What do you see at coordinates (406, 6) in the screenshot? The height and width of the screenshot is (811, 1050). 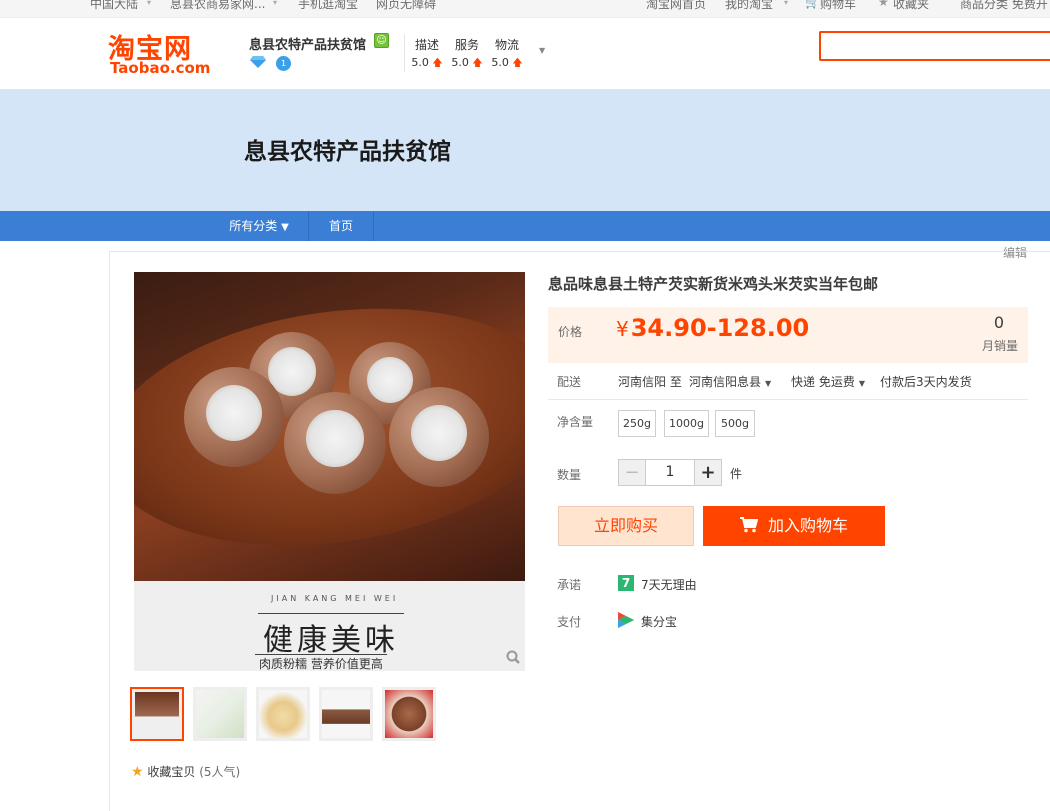 I see `topbar-accessibility-link: 网页无障碍` at bounding box center [406, 6].